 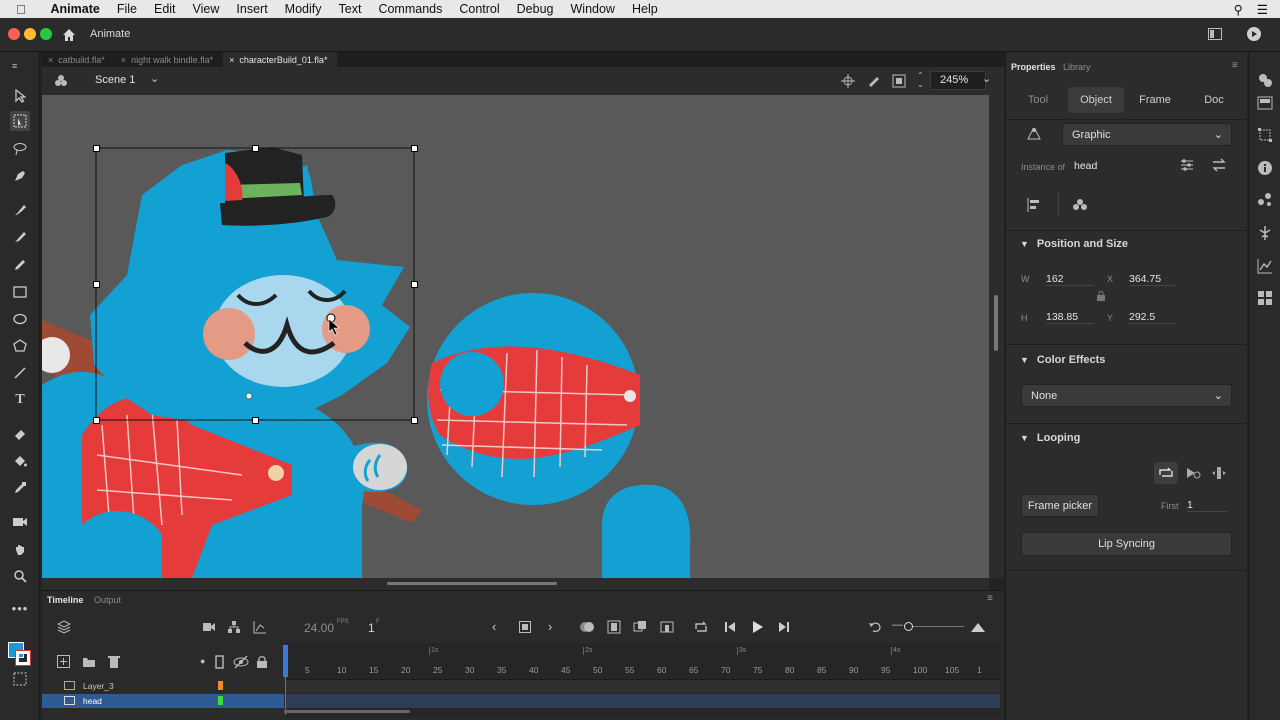 What do you see at coordinates (730, 627) in the screenshot?
I see `step-back-icon` at bounding box center [730, 627].